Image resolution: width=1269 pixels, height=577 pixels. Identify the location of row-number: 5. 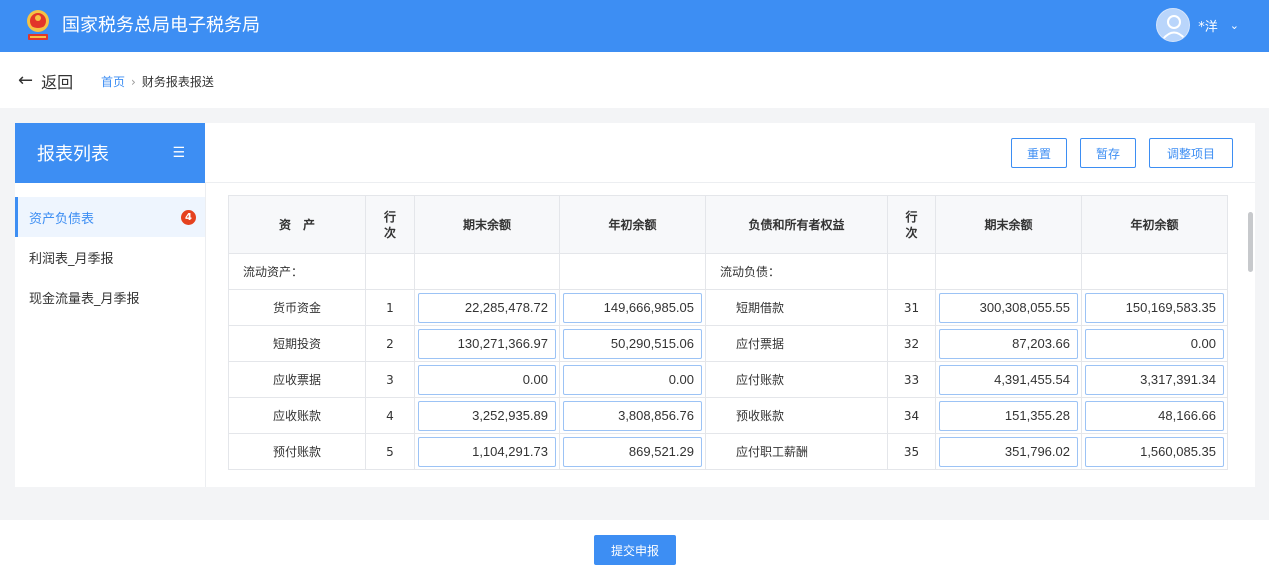
(390, 451).